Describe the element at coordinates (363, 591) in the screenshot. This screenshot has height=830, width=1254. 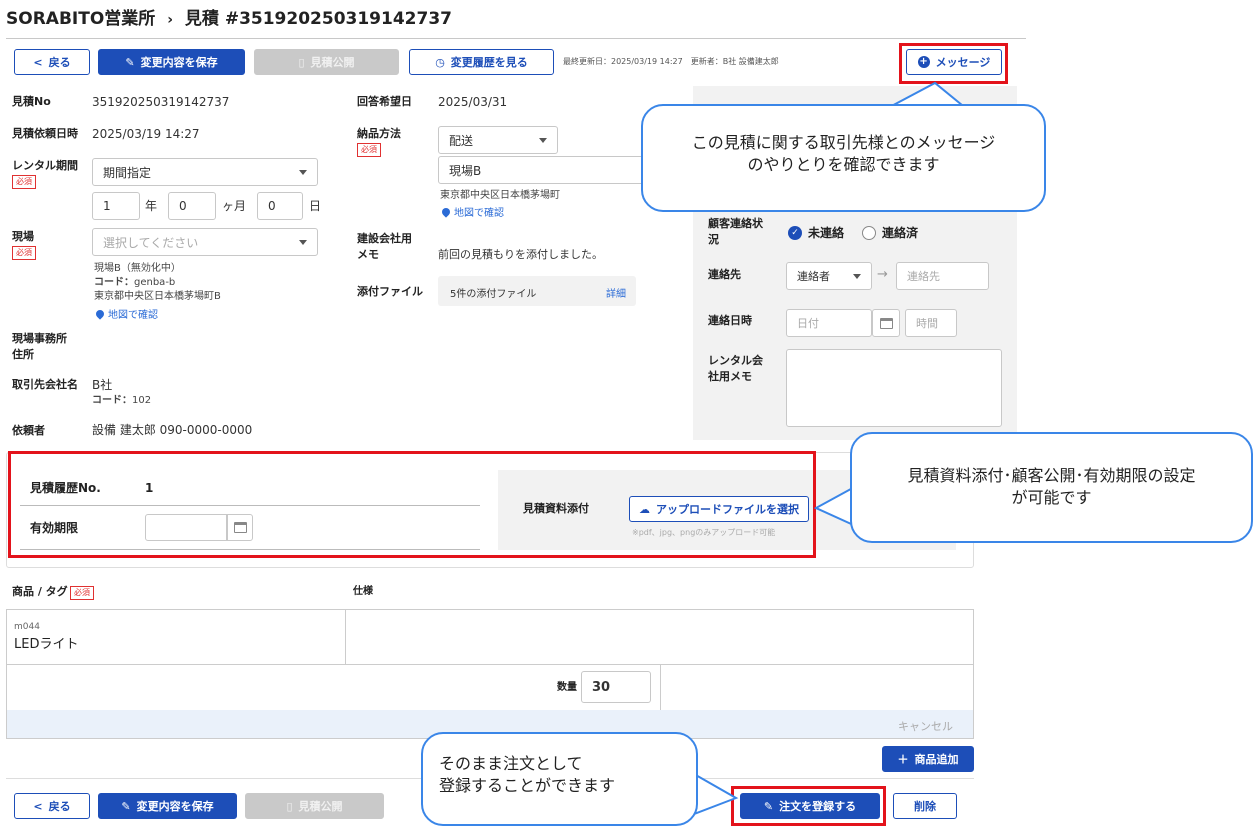
I see `spec-label: 仕様` at that location.